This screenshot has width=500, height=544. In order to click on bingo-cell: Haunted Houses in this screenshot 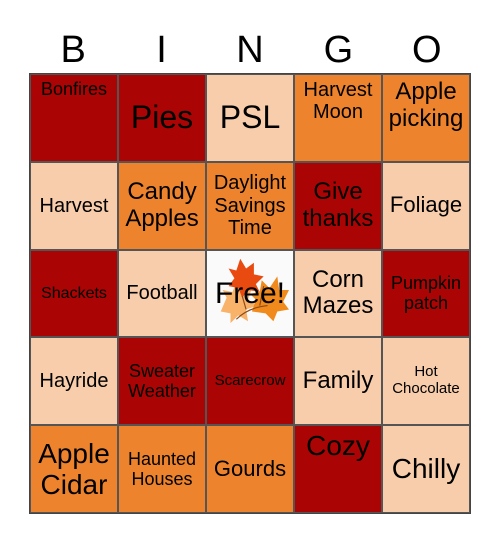, I will do `click(162, 469)`.